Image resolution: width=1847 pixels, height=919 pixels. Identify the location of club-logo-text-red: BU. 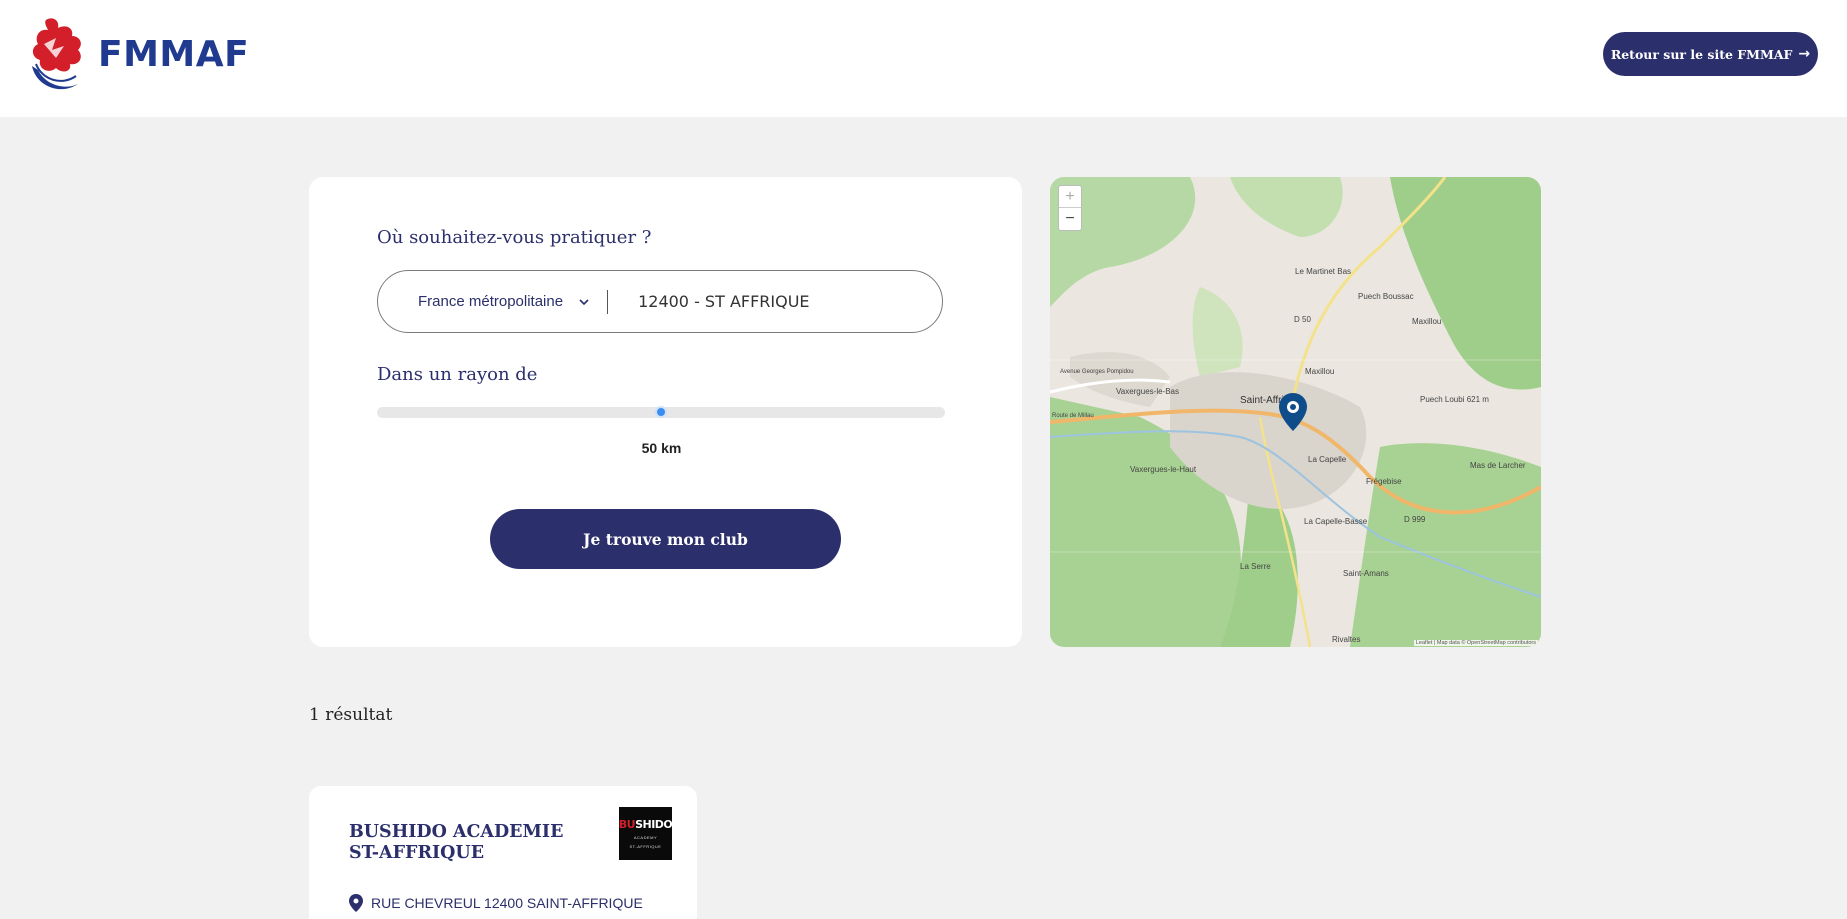
(627, 824).